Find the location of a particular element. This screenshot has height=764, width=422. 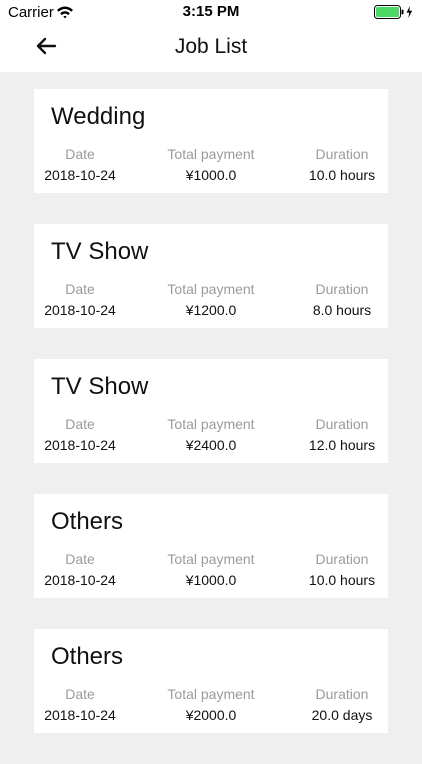

duration-column: Duration 20.0 days is located at coordinates (342, 704).